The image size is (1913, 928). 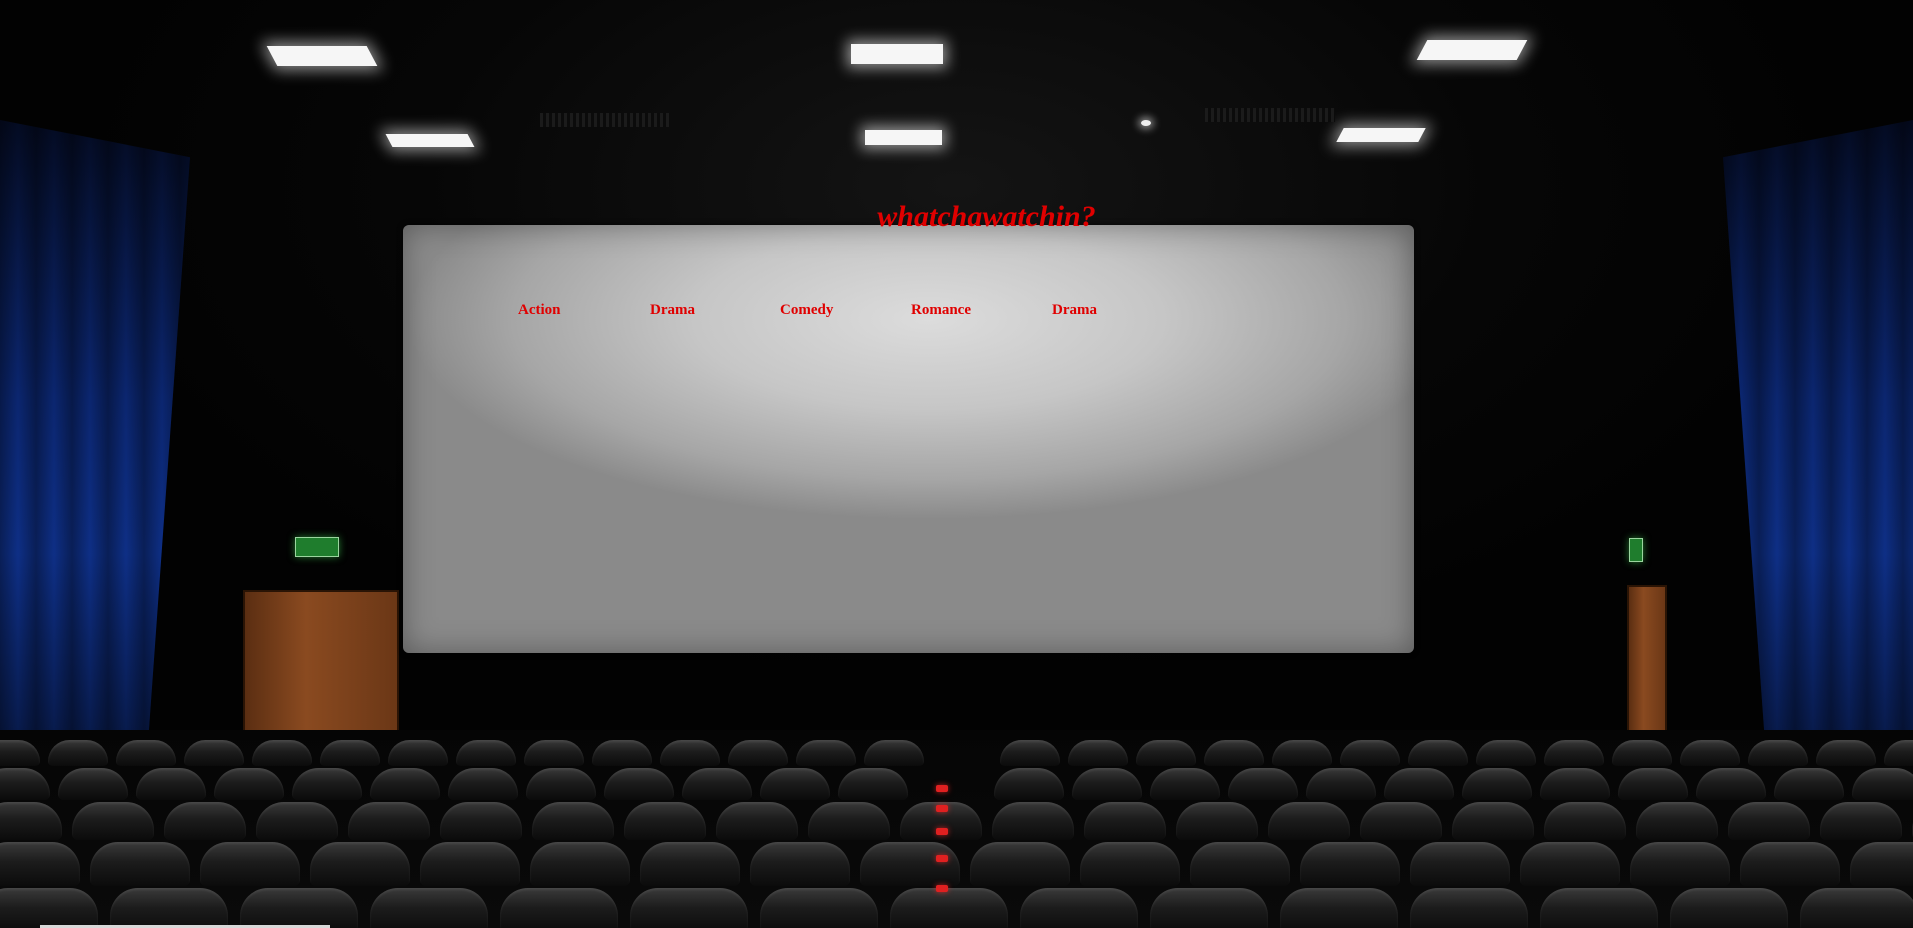 What do you see at coordinates (806, 310) in the screenshot?
I see `genre-link-comedy: Comedy` at bounding box center [806, 310].